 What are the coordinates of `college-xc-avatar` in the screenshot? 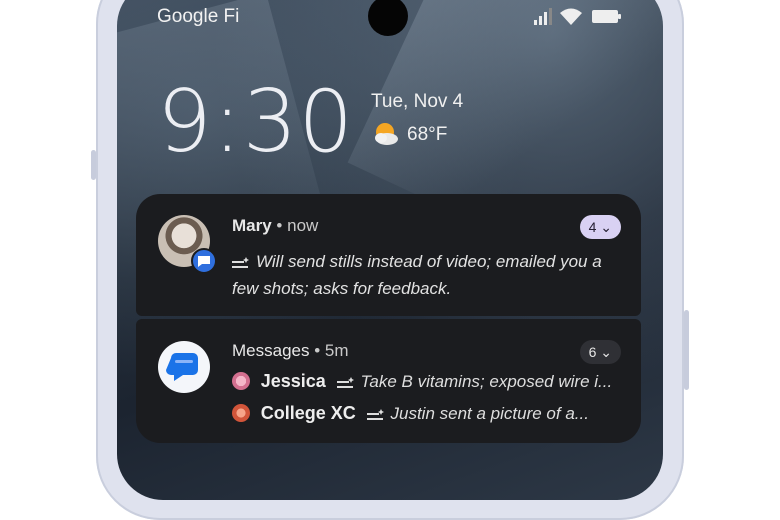 It's located at (241, 413).